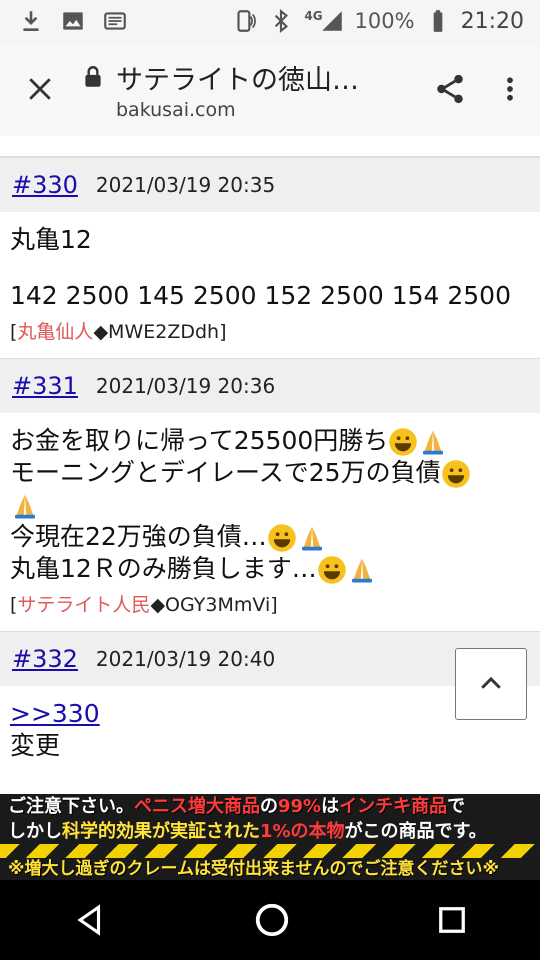 This screenshot has width=540, height=960. I want to click on post-line: モーニングとデイレースで25万の負債, so click(270, 473).